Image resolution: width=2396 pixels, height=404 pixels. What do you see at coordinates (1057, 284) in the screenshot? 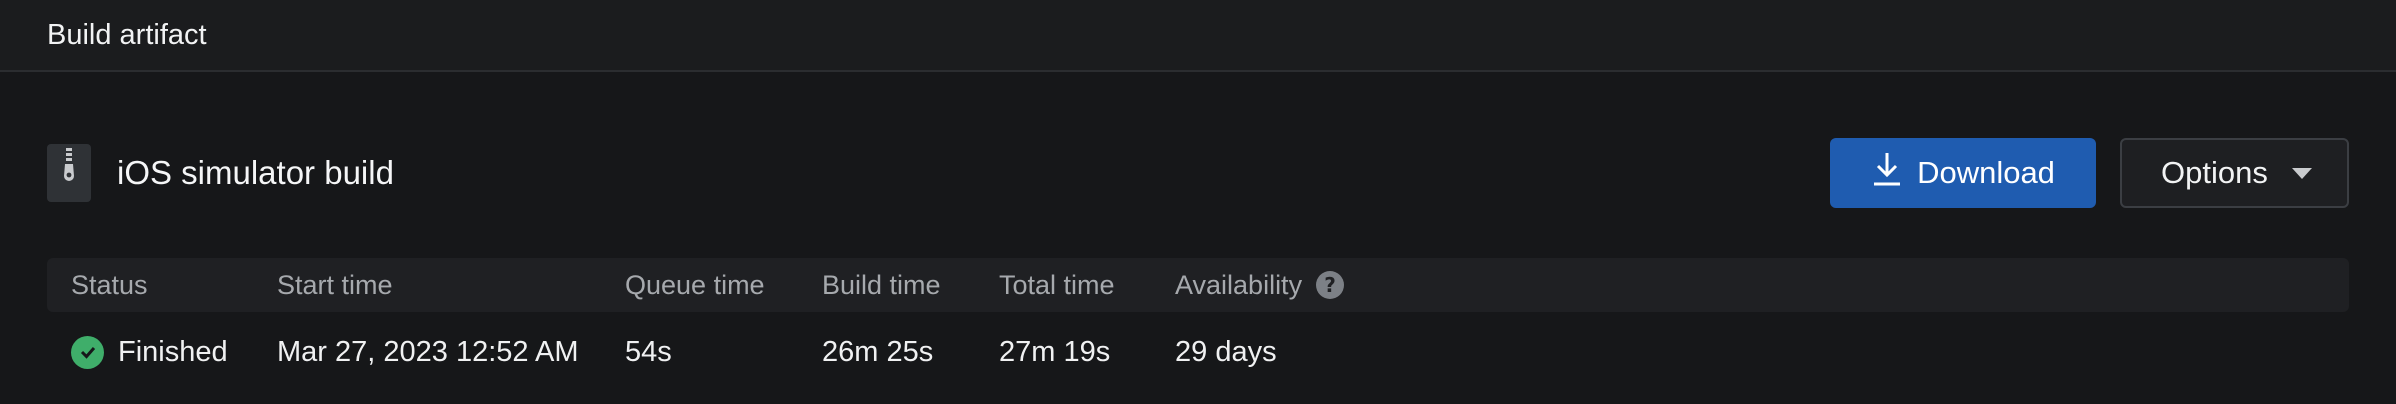
I see `column-header-total-time: Total time` at bounding box center [1057, 284].